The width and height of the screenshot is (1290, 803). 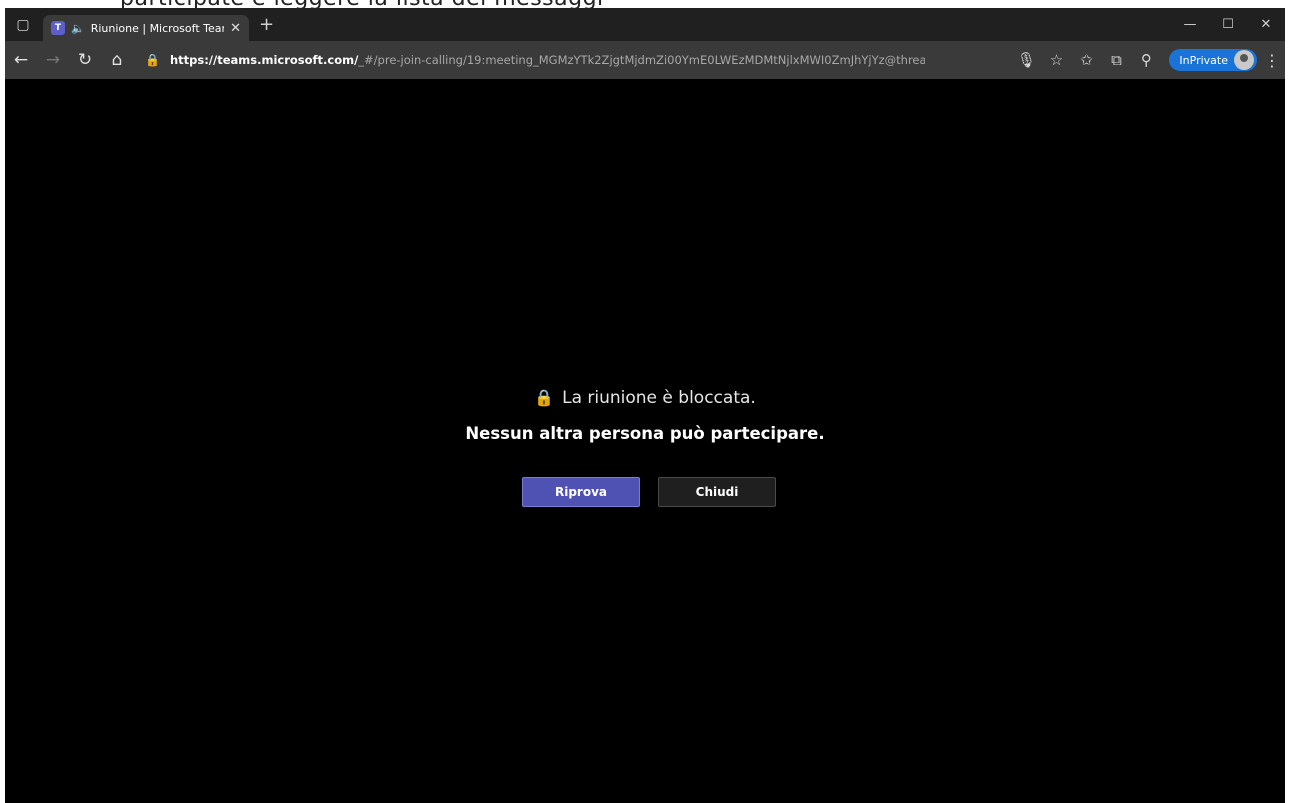 What do you see at coordinates (23, 25) in the screenshot?
I see `tab-actions-icon: ▢` at bounding box center [23, 25].